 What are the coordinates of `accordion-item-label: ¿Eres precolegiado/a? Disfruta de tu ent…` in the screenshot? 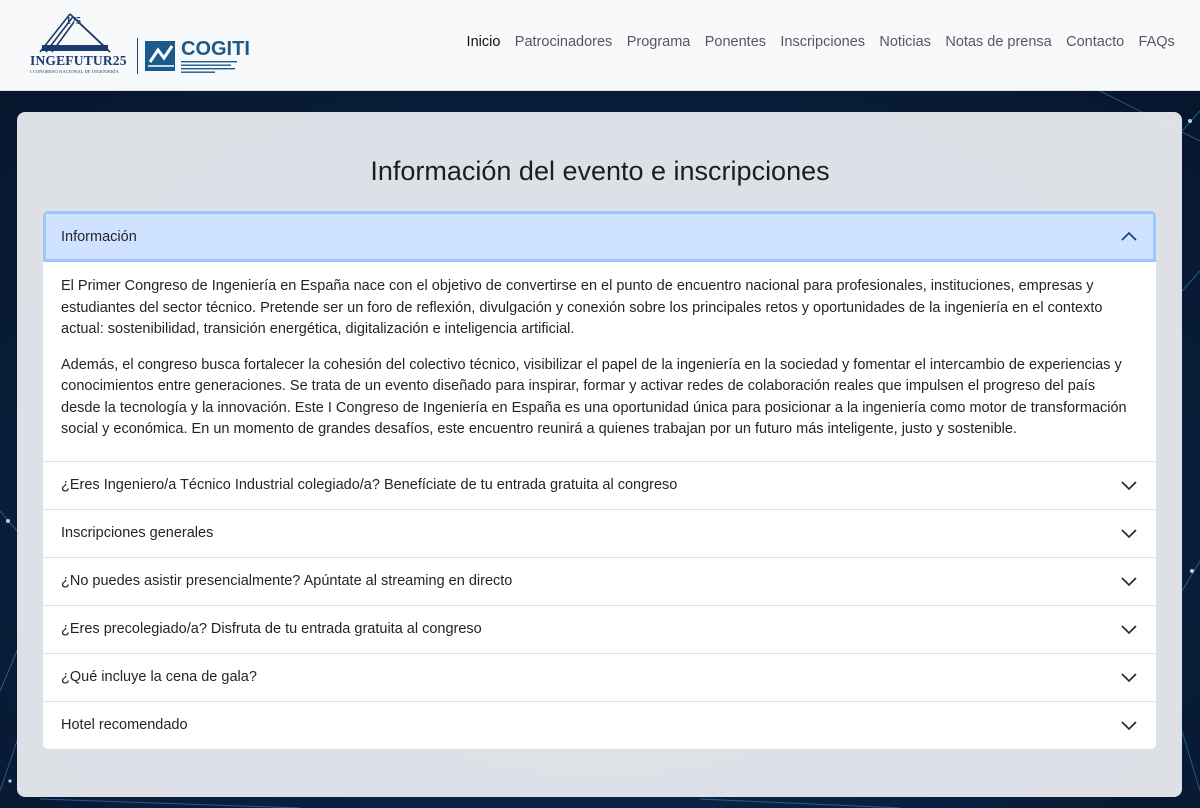 It's located at (271, 629).